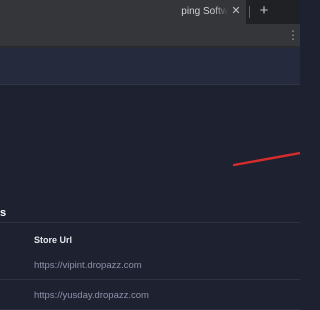  I want to click on arrow-line, so click(266, 159).